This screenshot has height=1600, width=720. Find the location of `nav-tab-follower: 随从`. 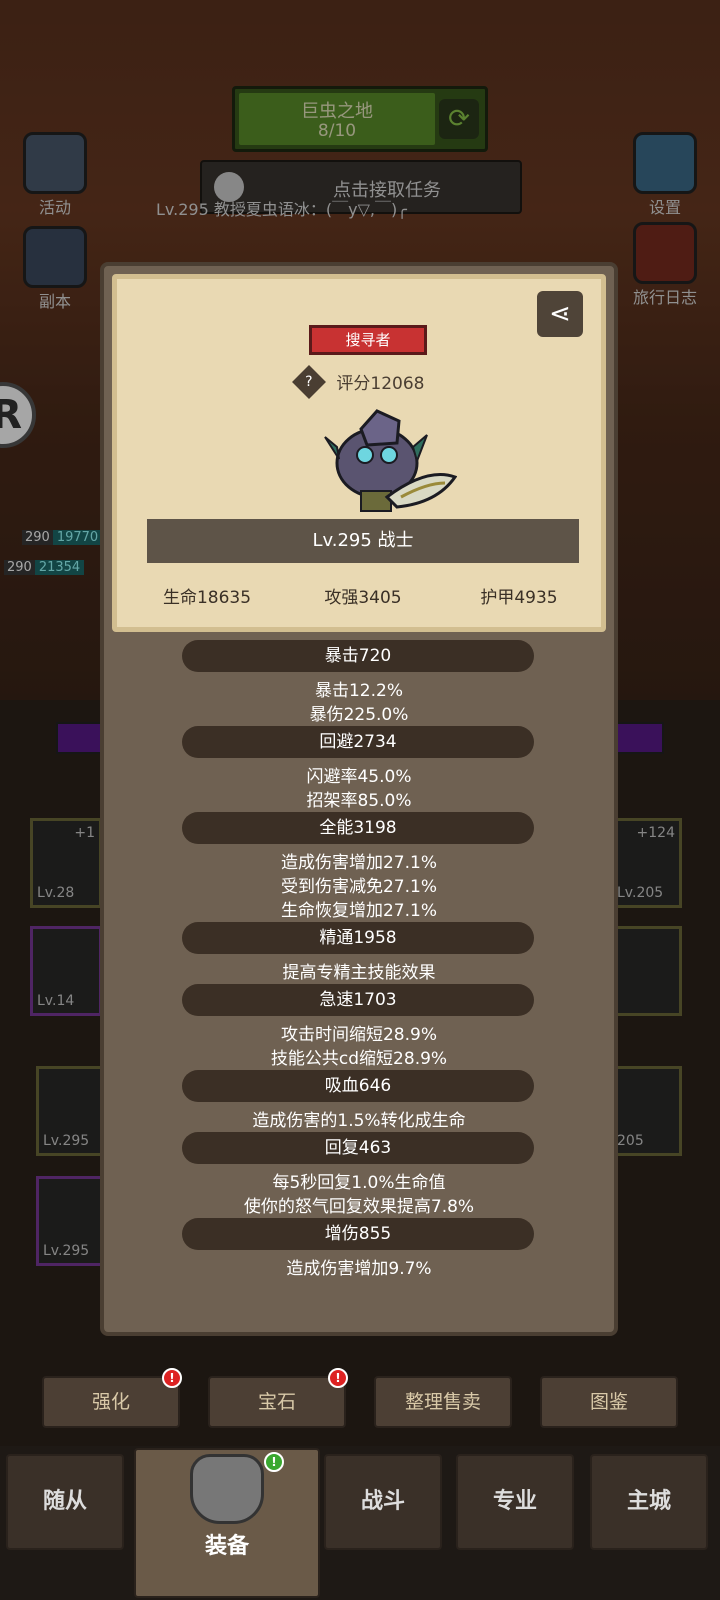

nav-tab-follower: 随从 is located at coordinates (65, 1502).